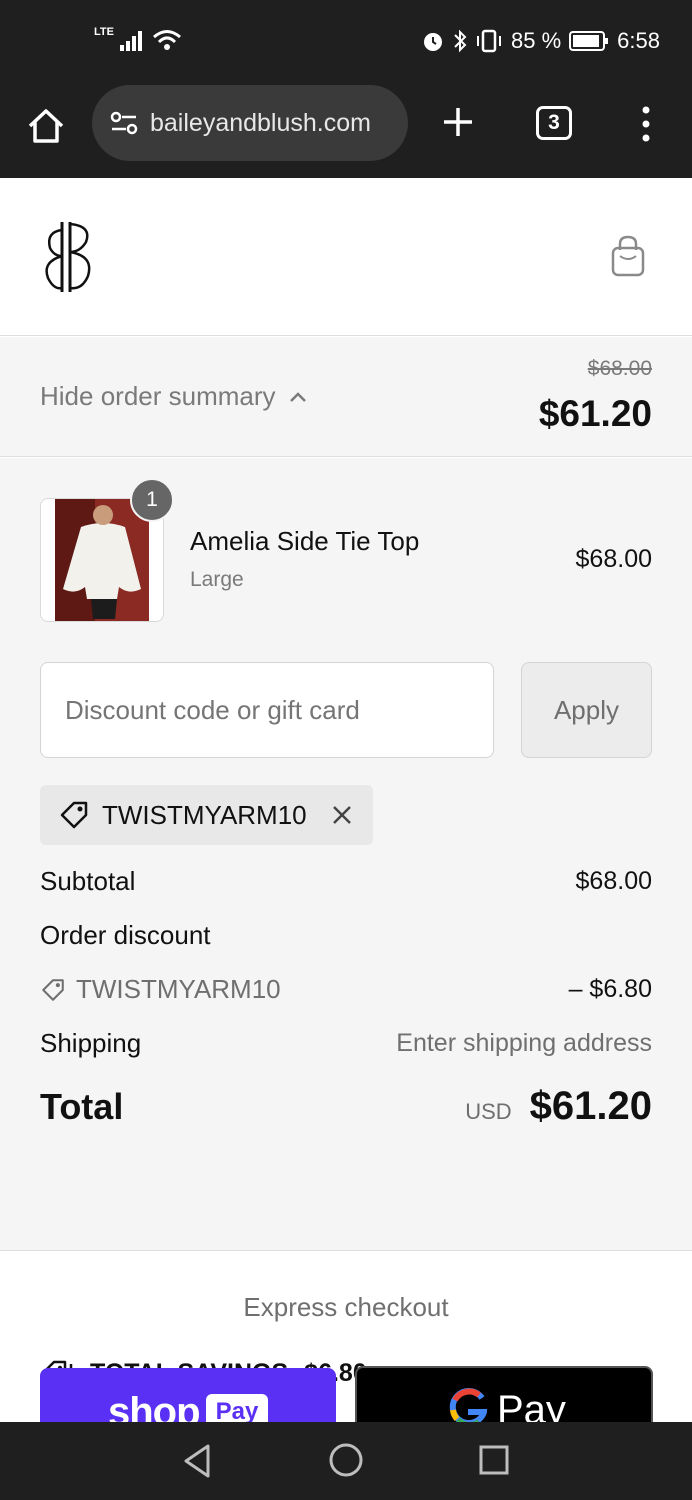 This screenshot has width=692, height=1500. Describe the element at coordinates (342, 815) in the screenshot. I see `remove-code-icon` at that location.